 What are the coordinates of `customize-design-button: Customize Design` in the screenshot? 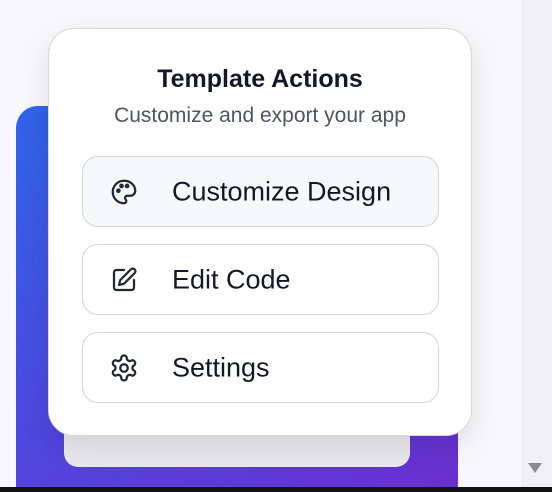 It's located at (260, 191).